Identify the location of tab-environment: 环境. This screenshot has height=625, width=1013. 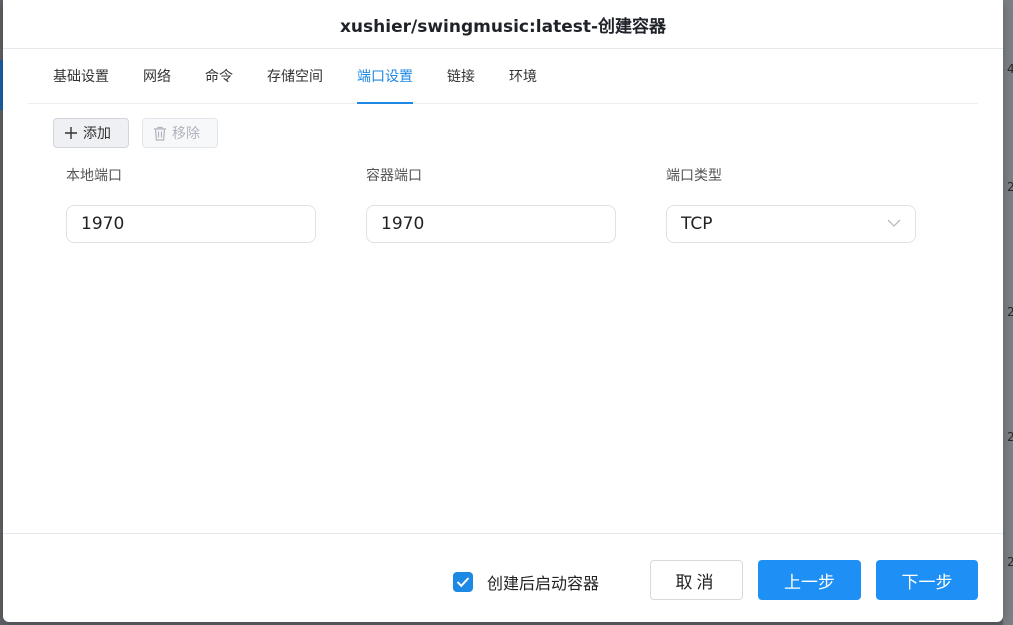
(523, 75).